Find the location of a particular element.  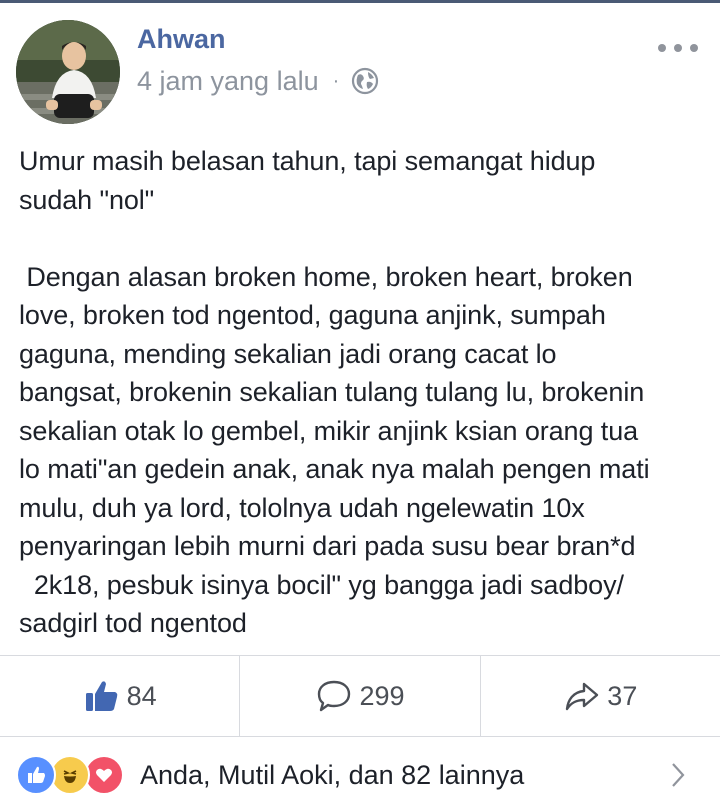

like-button: 84 is located at coordinates (119, 696).